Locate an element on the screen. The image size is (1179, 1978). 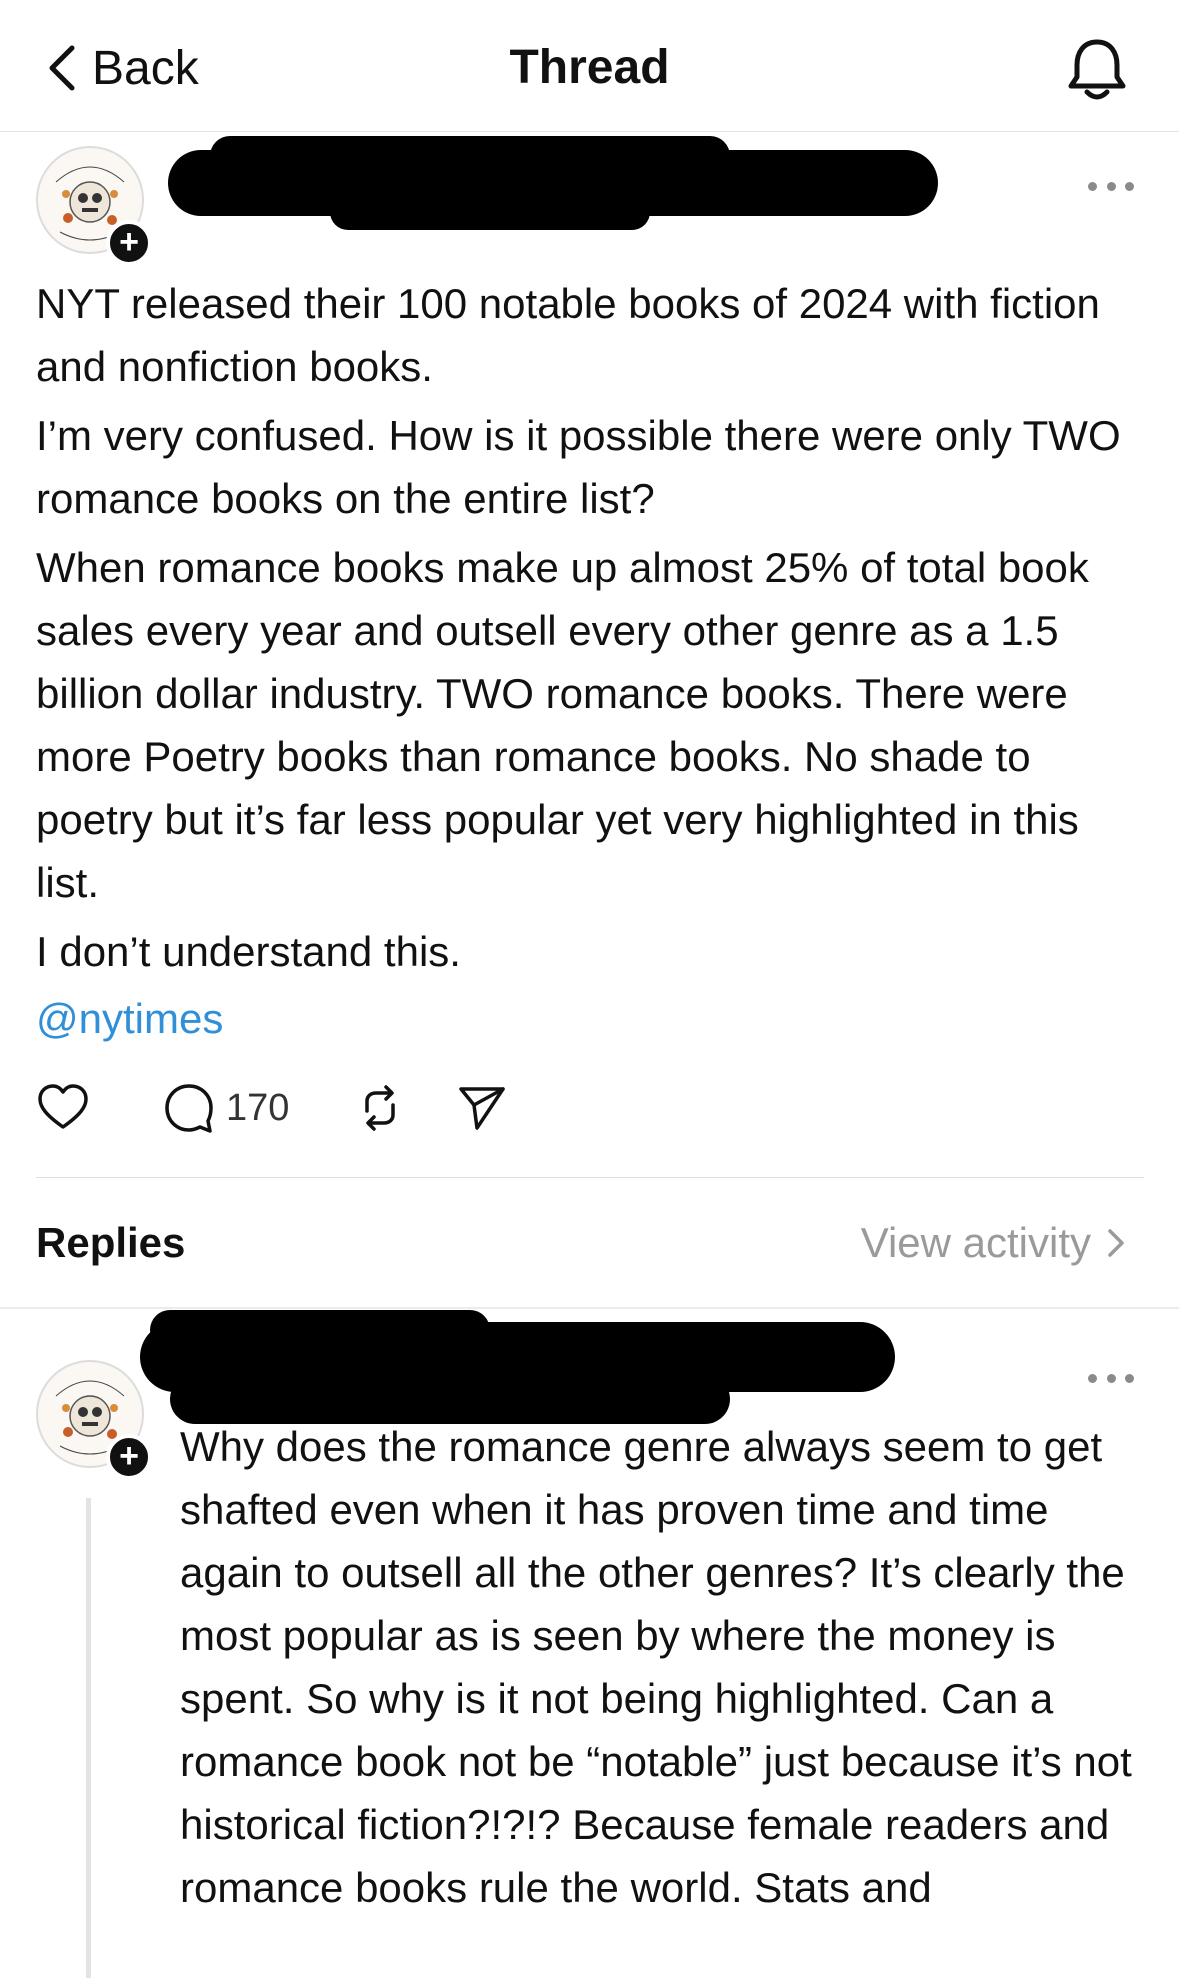
repost-icon is located at coordinates (380, 1108).